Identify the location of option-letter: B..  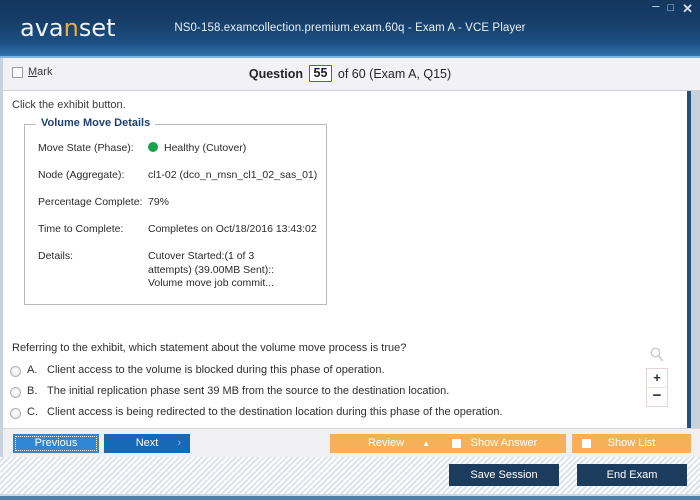
(32, 391).